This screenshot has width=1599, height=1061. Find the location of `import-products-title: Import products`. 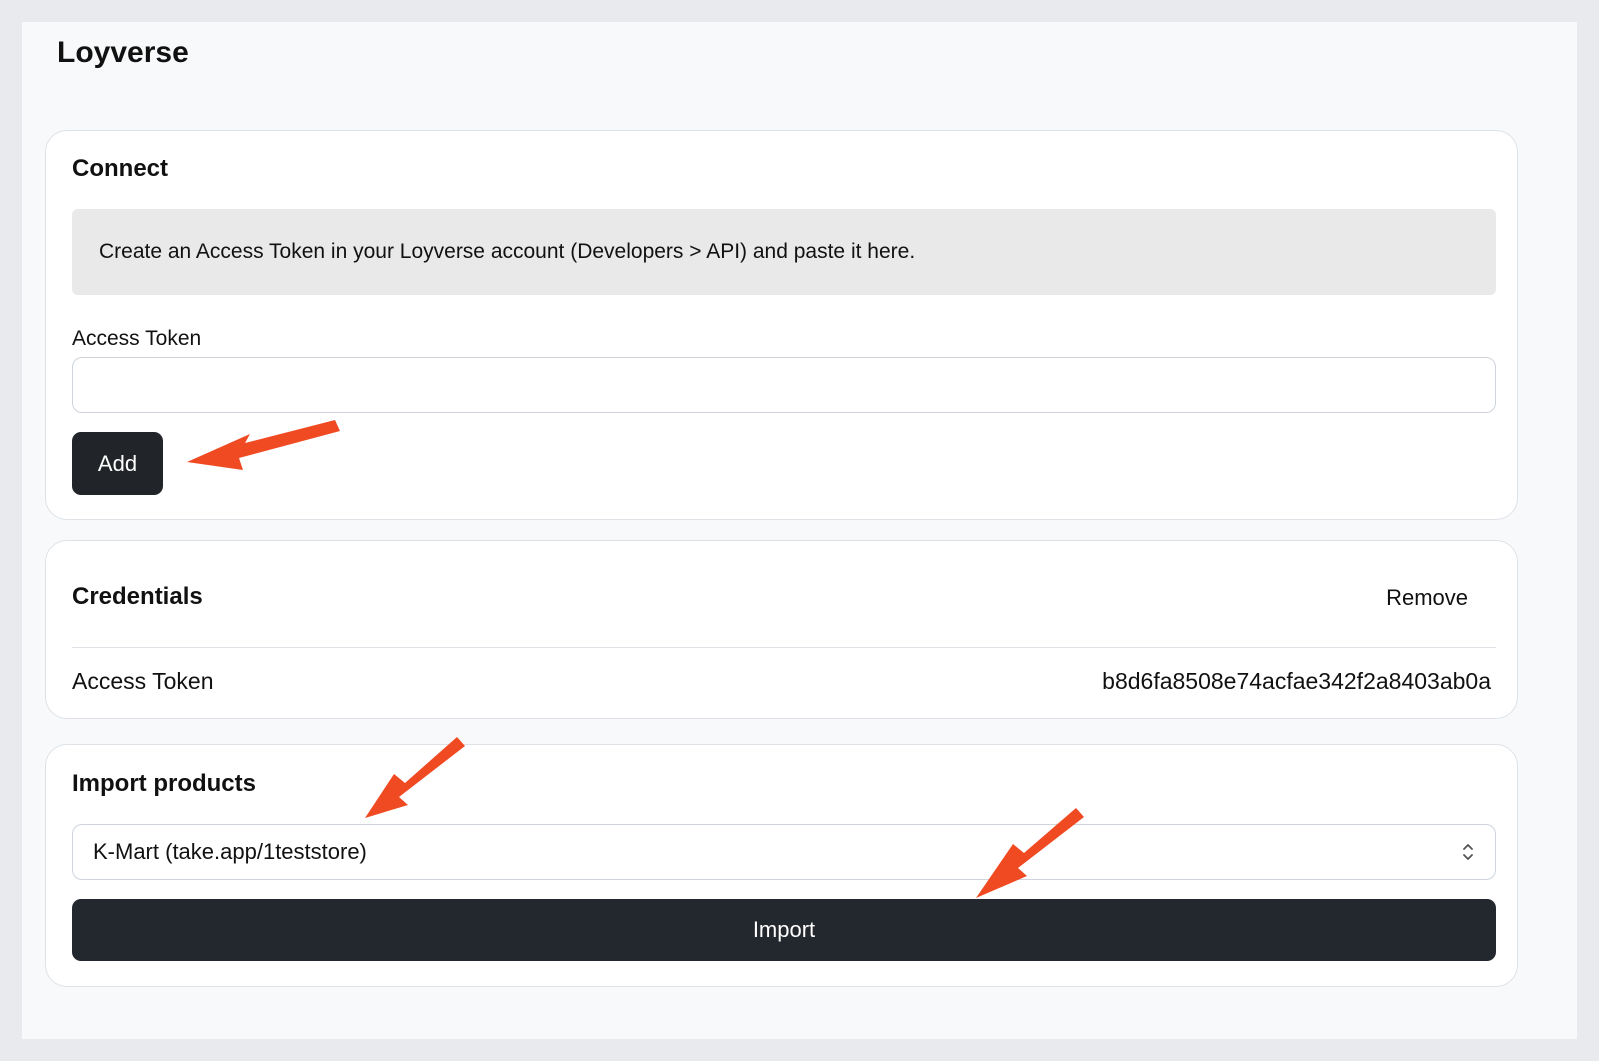

import-products-title: Import products is located at coordinates (164, 783).